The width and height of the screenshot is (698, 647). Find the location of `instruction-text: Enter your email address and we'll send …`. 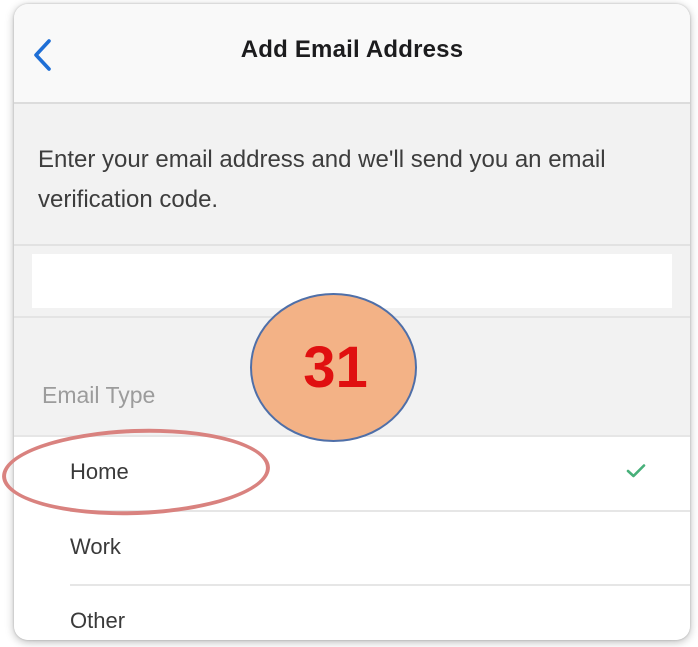

instruction-text: Enter your email address and we'll send … is located at coordinates (322, 179).